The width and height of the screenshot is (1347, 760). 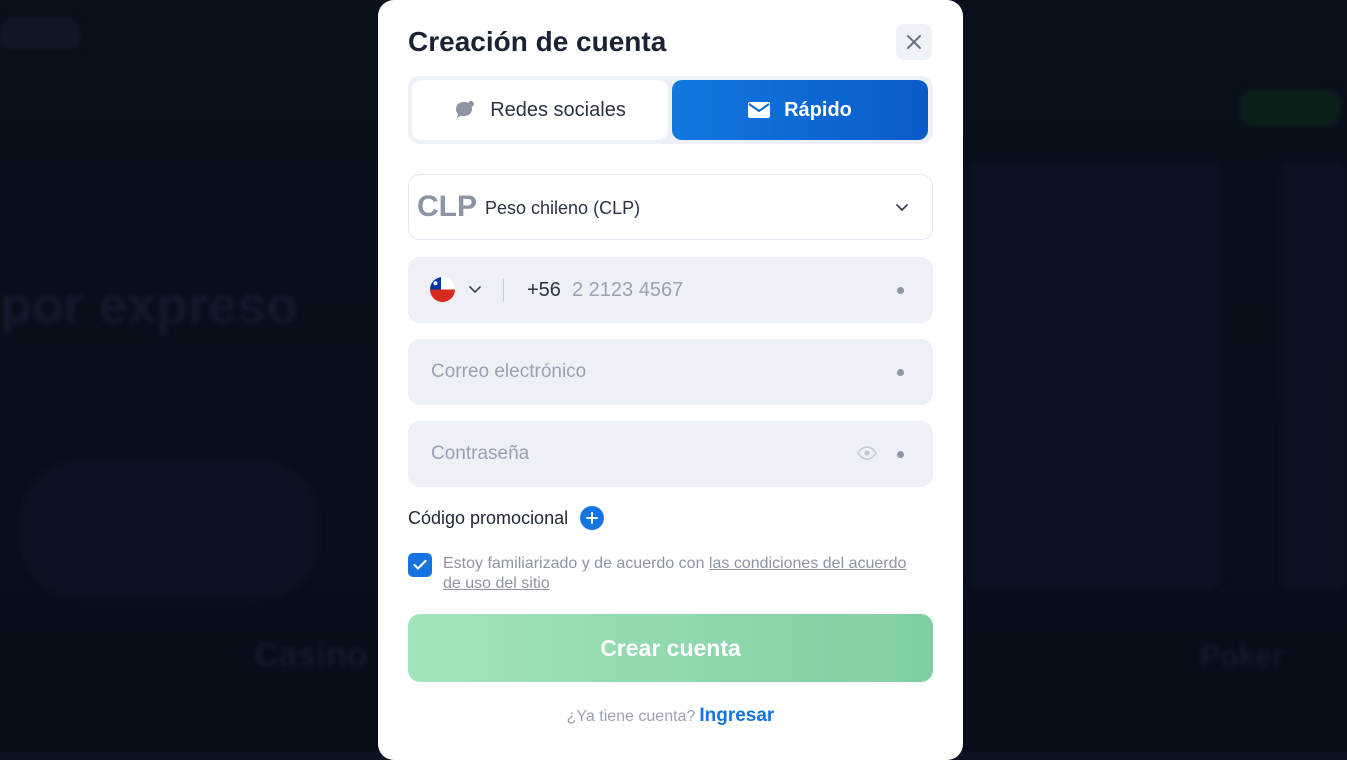 I want to click on checkmark-icon, so click(x=420, y=565).